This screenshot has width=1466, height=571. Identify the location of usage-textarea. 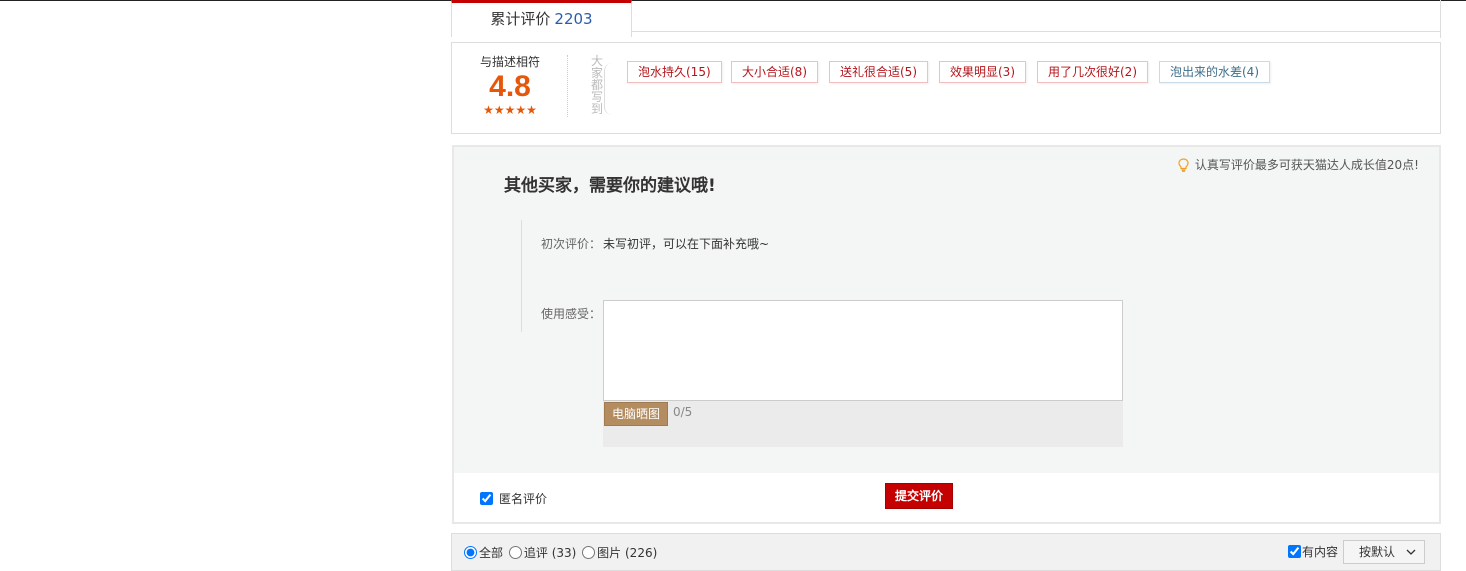
(863, 350).